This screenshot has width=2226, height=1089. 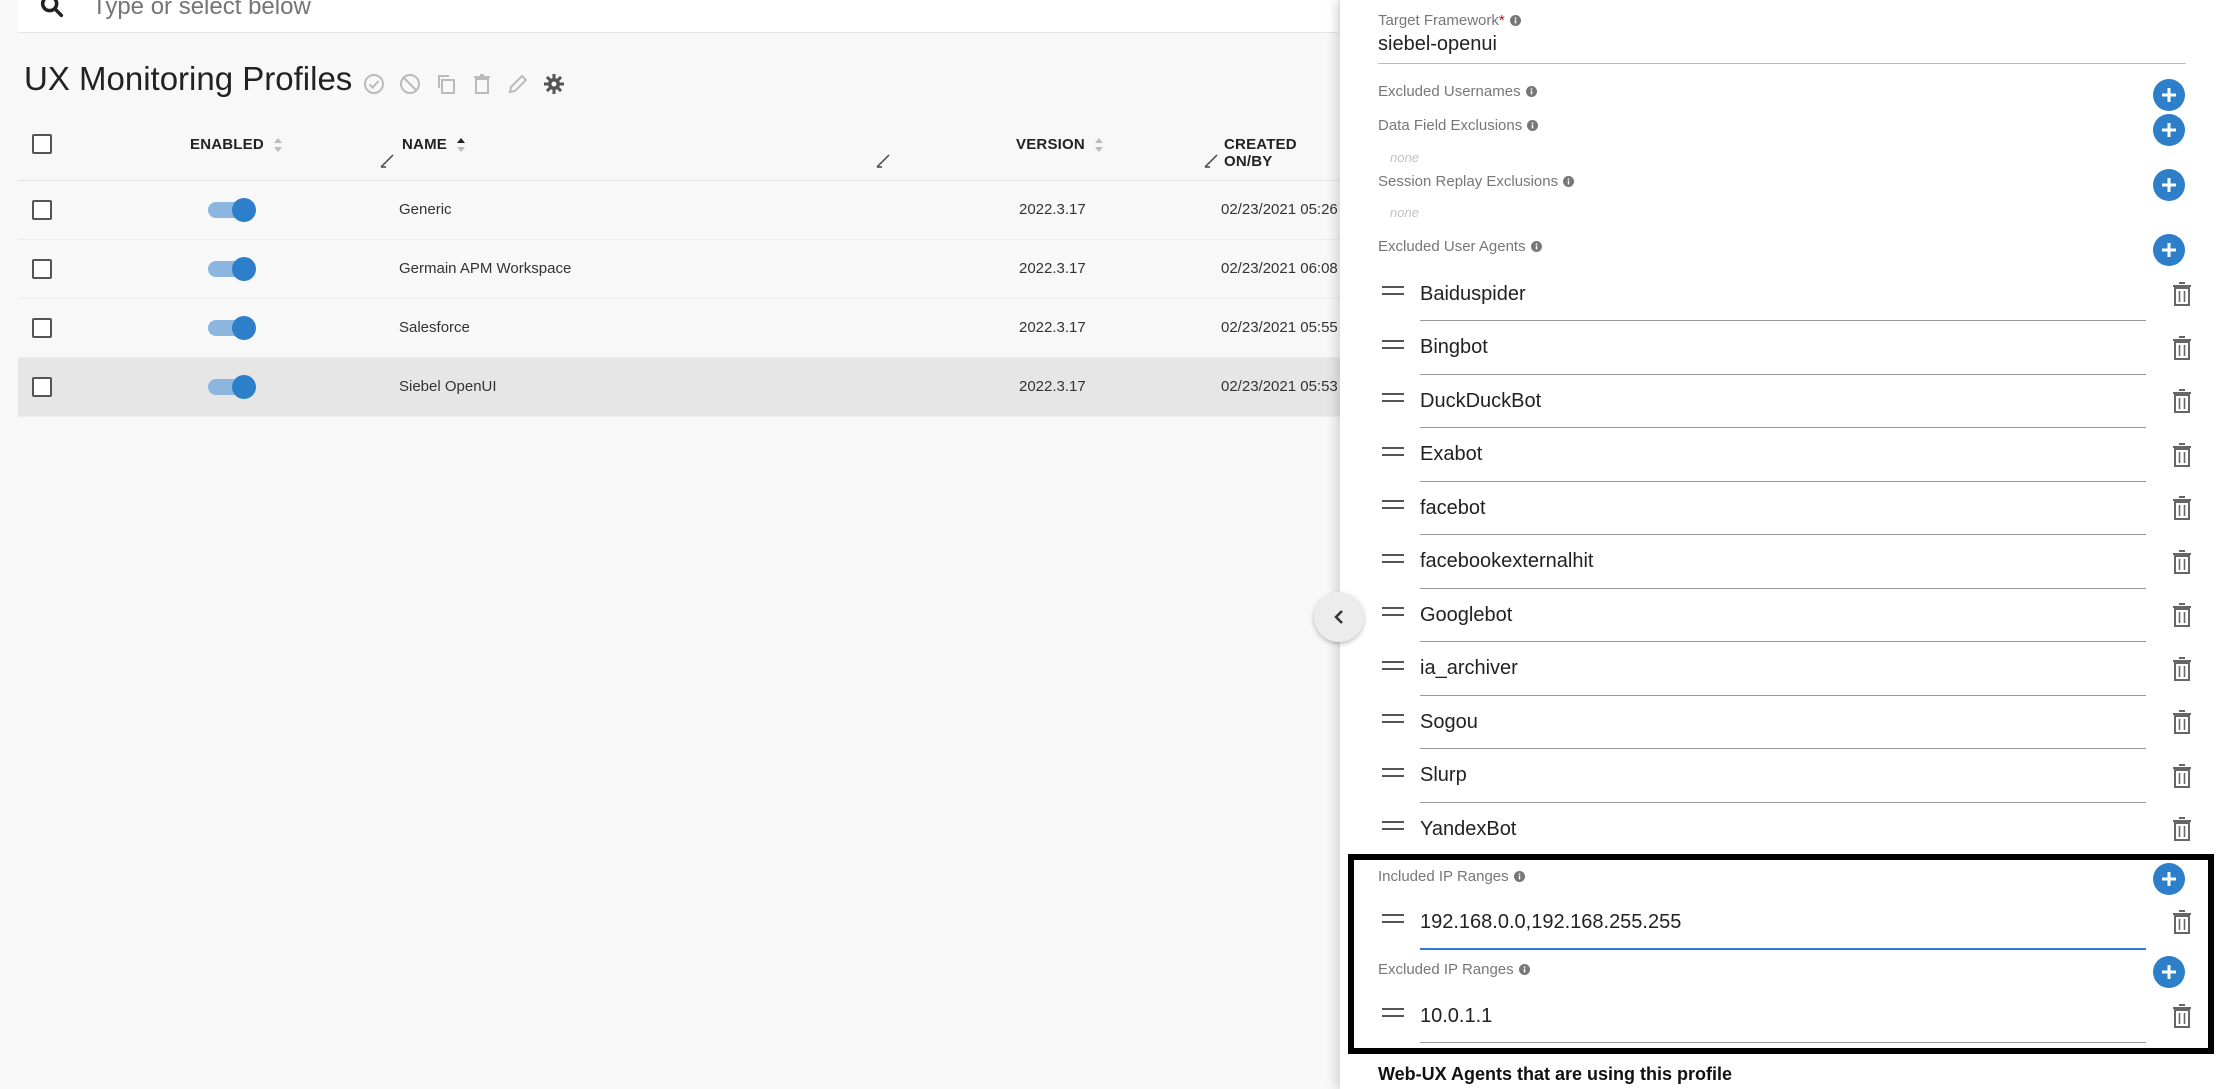 I want to click on required-mark: *, so click(x=1501, y=20).